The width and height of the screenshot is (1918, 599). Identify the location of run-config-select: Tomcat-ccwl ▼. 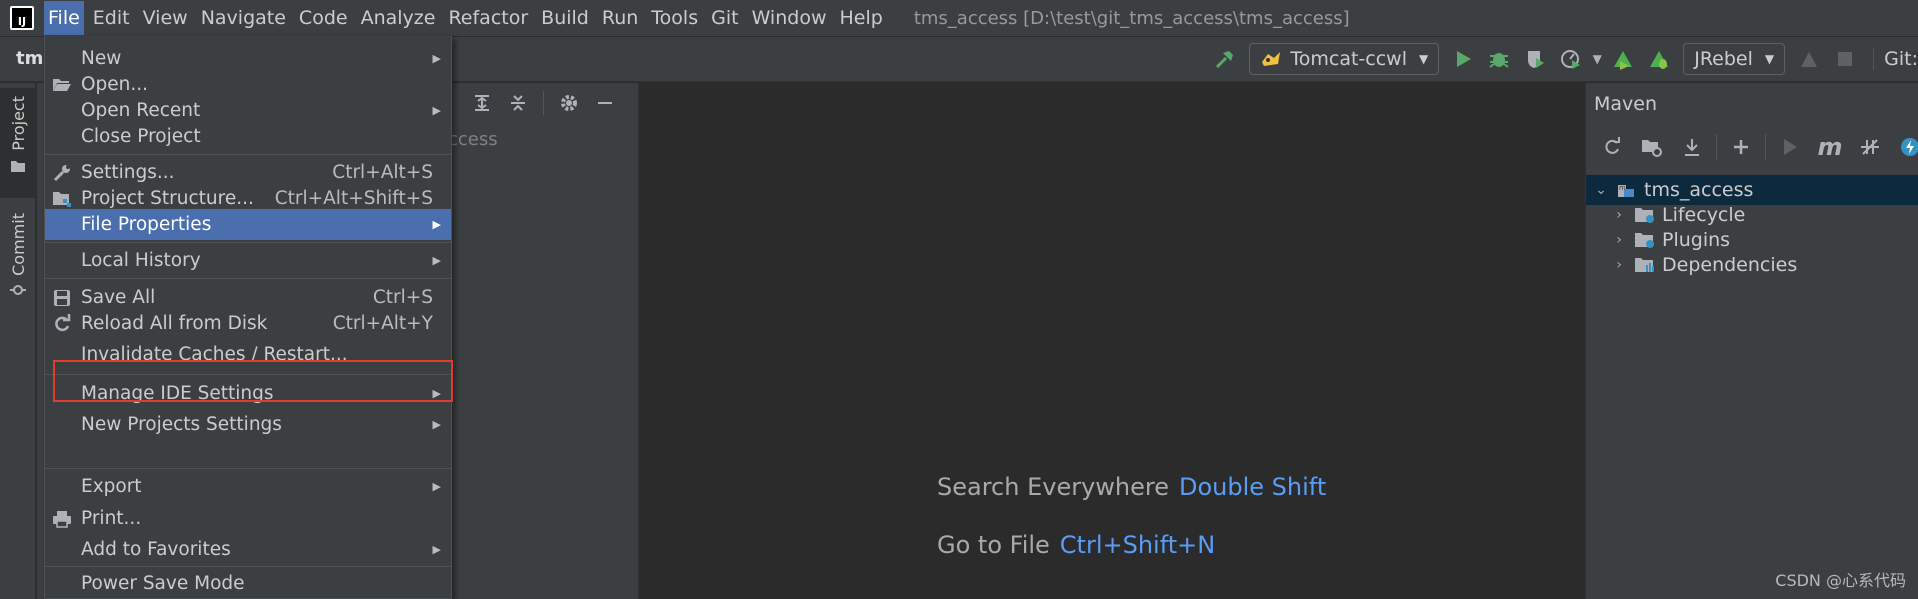
(1344, 59).